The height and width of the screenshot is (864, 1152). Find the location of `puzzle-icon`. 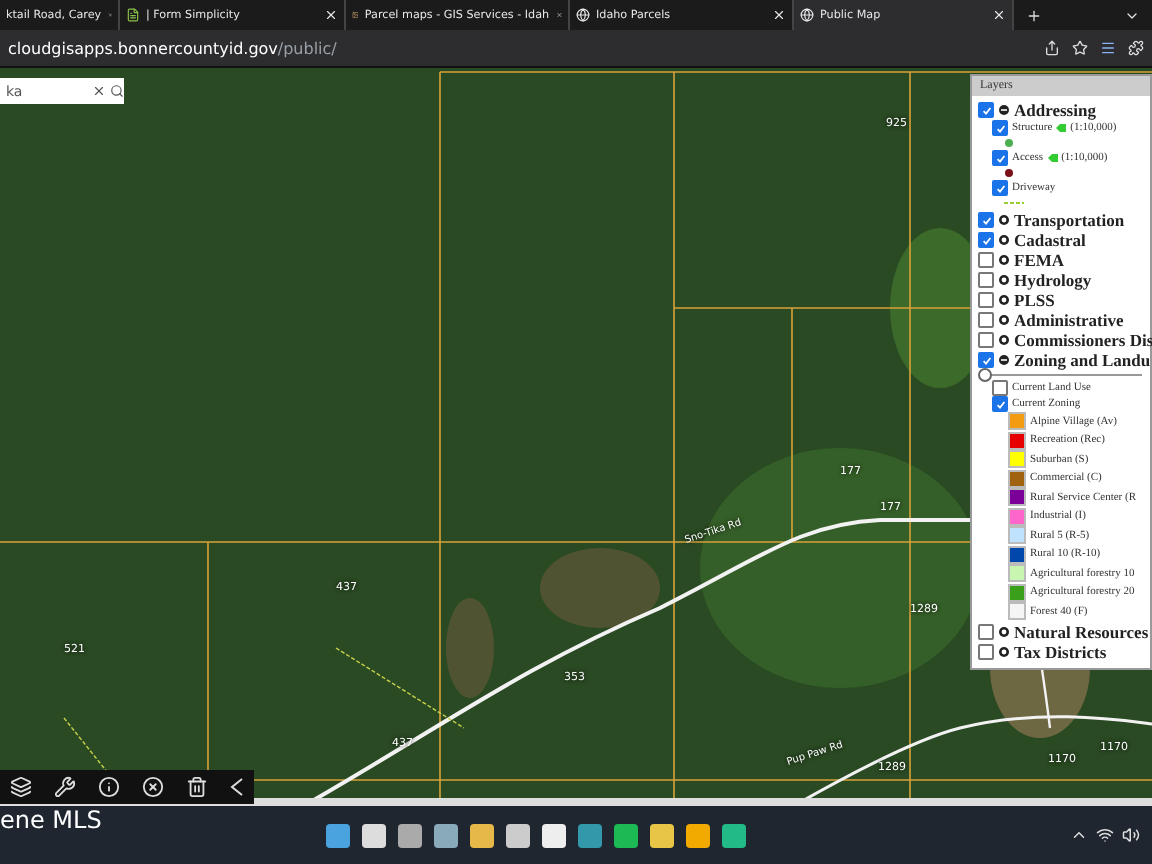

puzzle-icon is located at coordinates (1136, 48).